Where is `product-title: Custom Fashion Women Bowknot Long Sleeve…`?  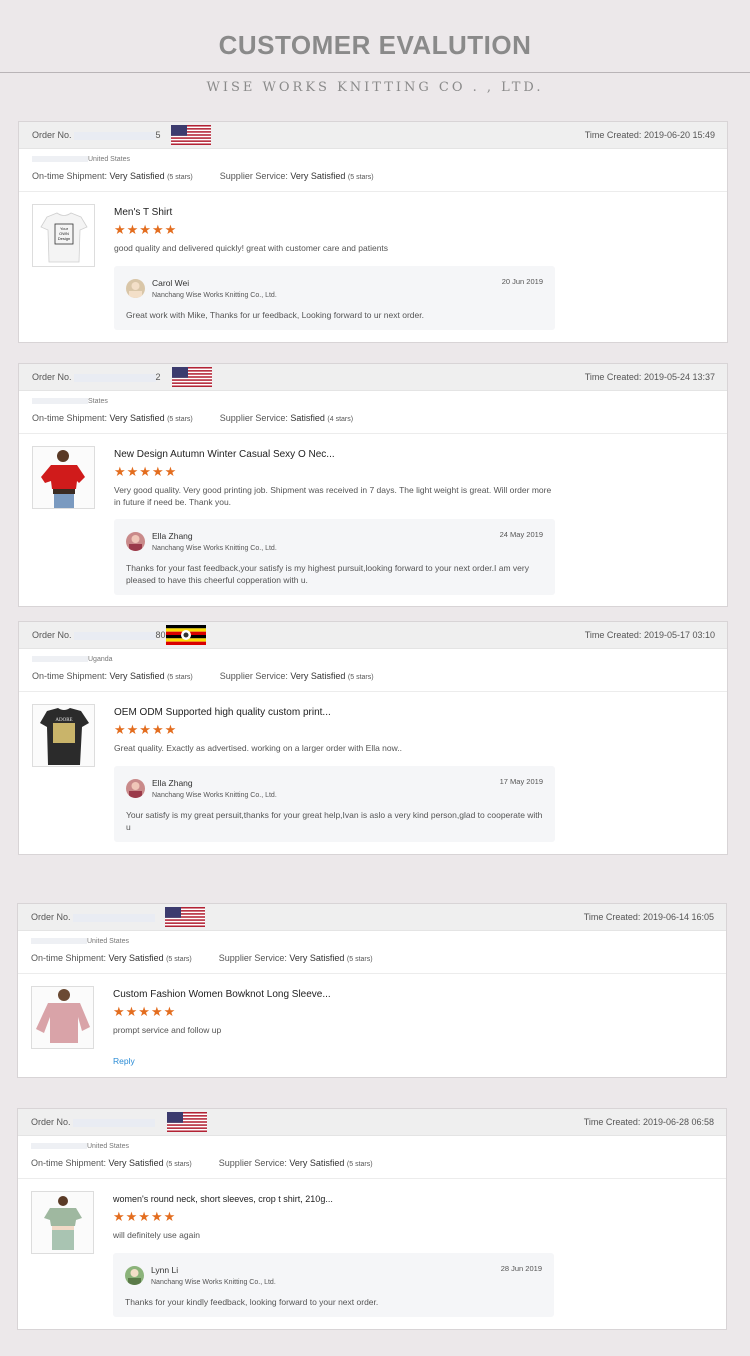 product-title: Custom Fashion Women Bowknot Long Sleeve… is located at coordinates (222, 994).